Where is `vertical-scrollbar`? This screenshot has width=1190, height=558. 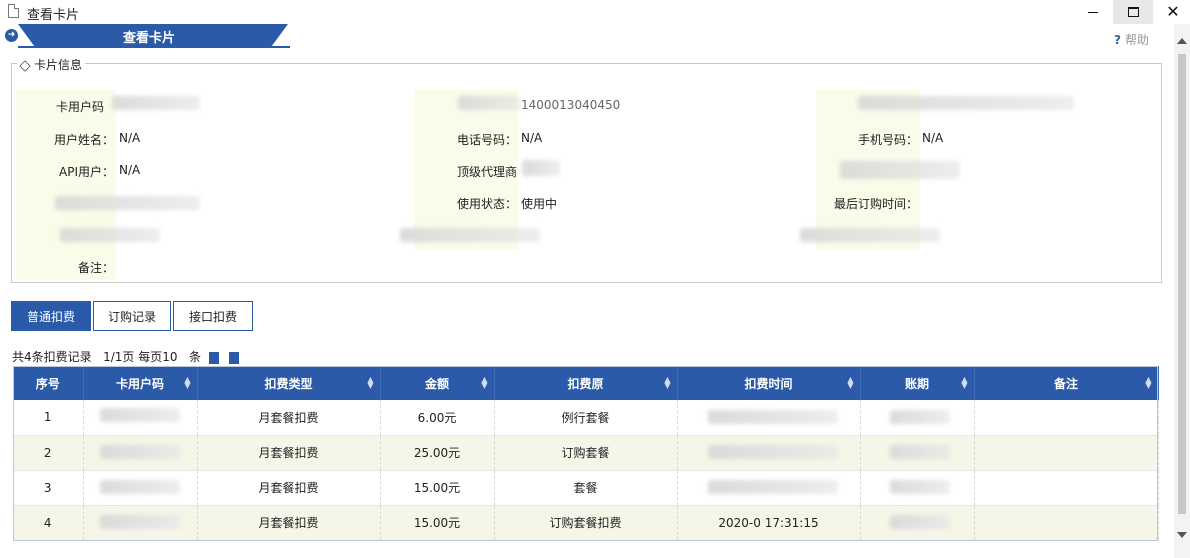 vertical-scrollbar is located at coordinates (1182, 291).